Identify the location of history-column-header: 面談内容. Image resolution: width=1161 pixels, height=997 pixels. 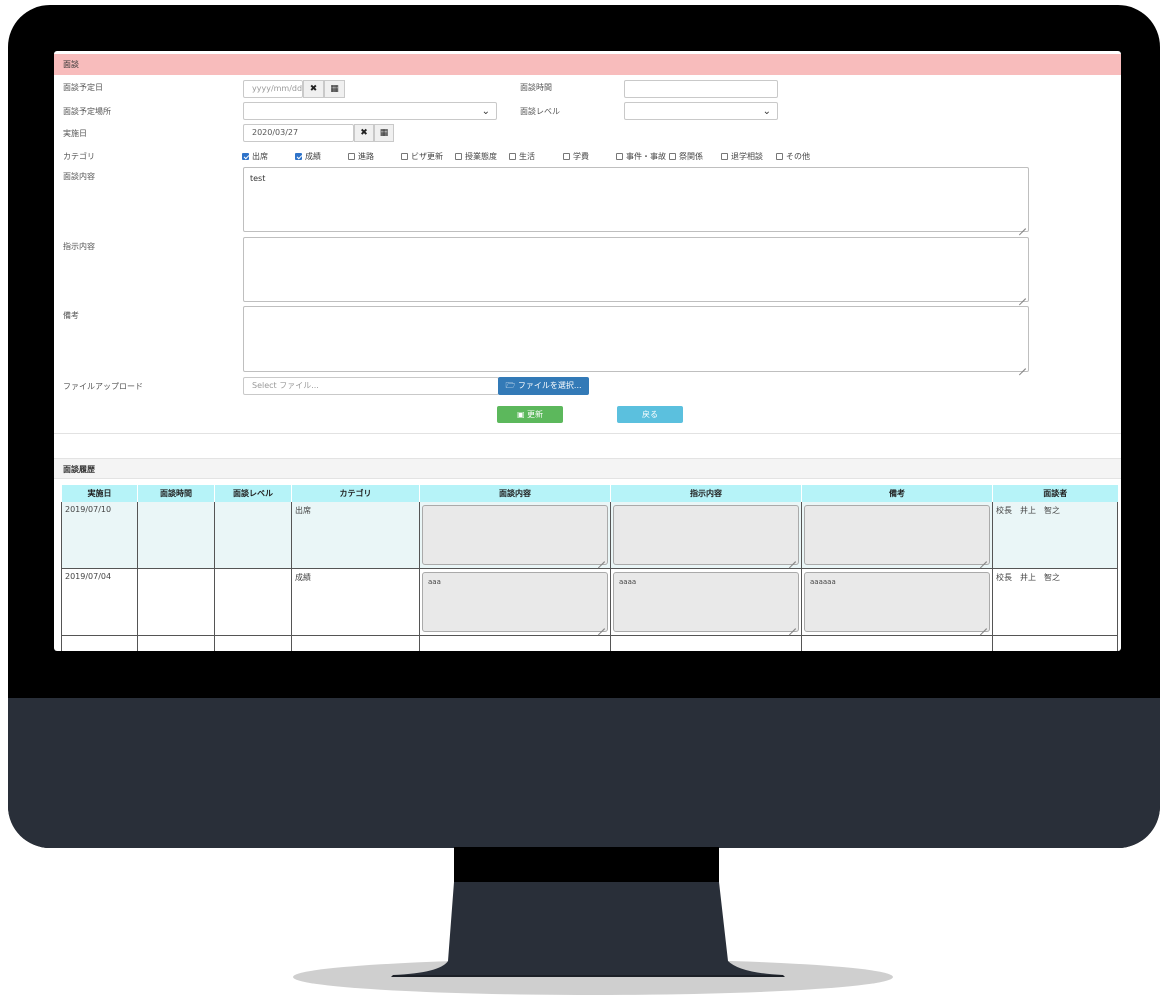
(515, 493).